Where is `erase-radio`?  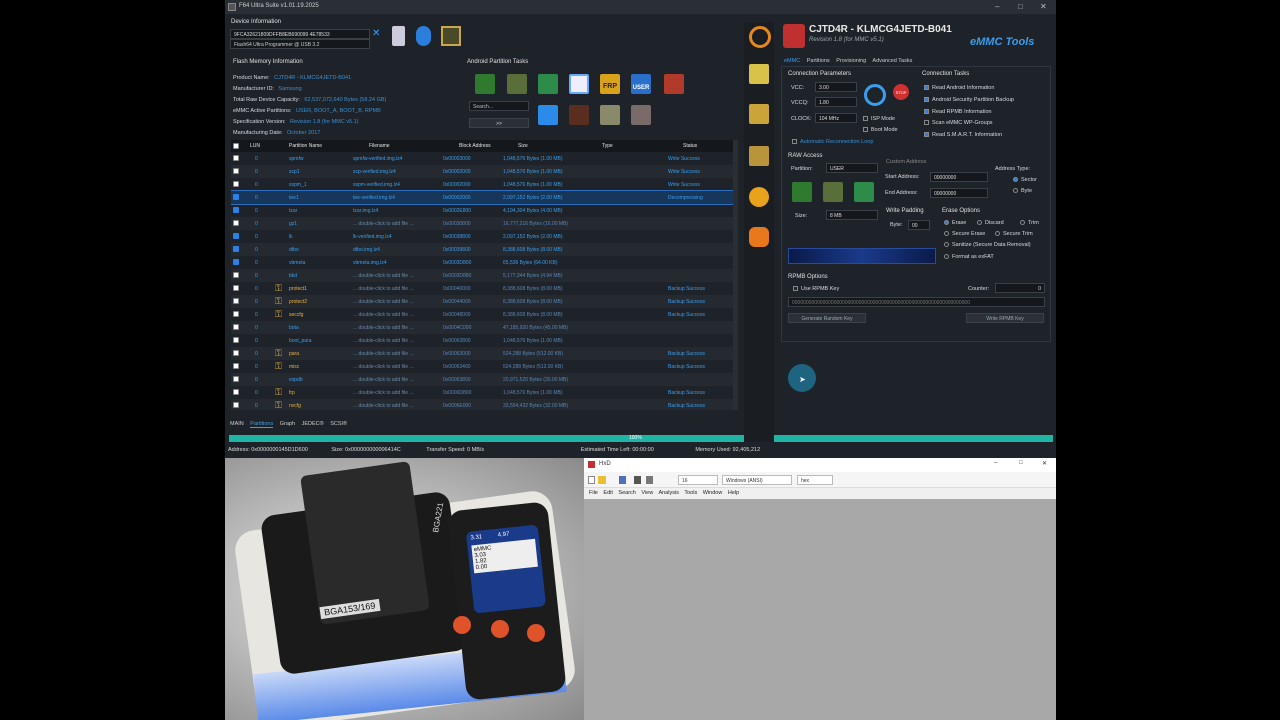
erase-radio is located at coordinates (946, 223).